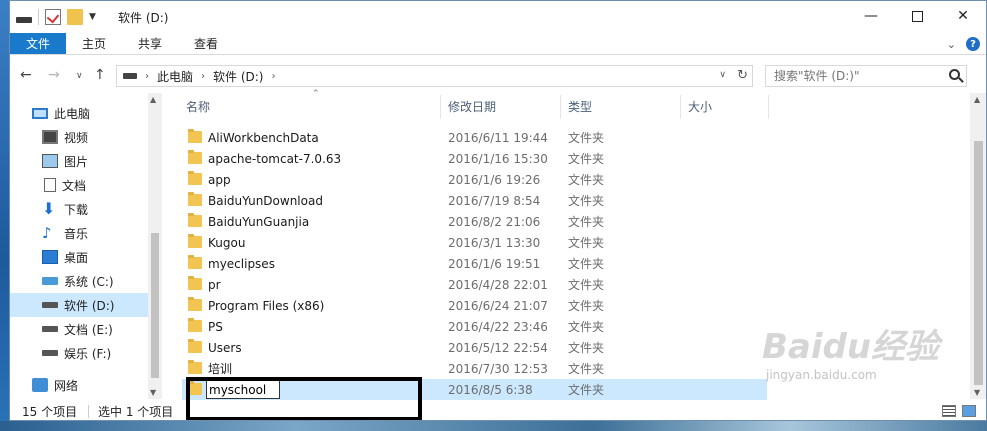 The height and width of the screenshot is (431, 987). I want to click on table-row: 培训 2016/7/30 12:53 文件夹, so click(474, 368).